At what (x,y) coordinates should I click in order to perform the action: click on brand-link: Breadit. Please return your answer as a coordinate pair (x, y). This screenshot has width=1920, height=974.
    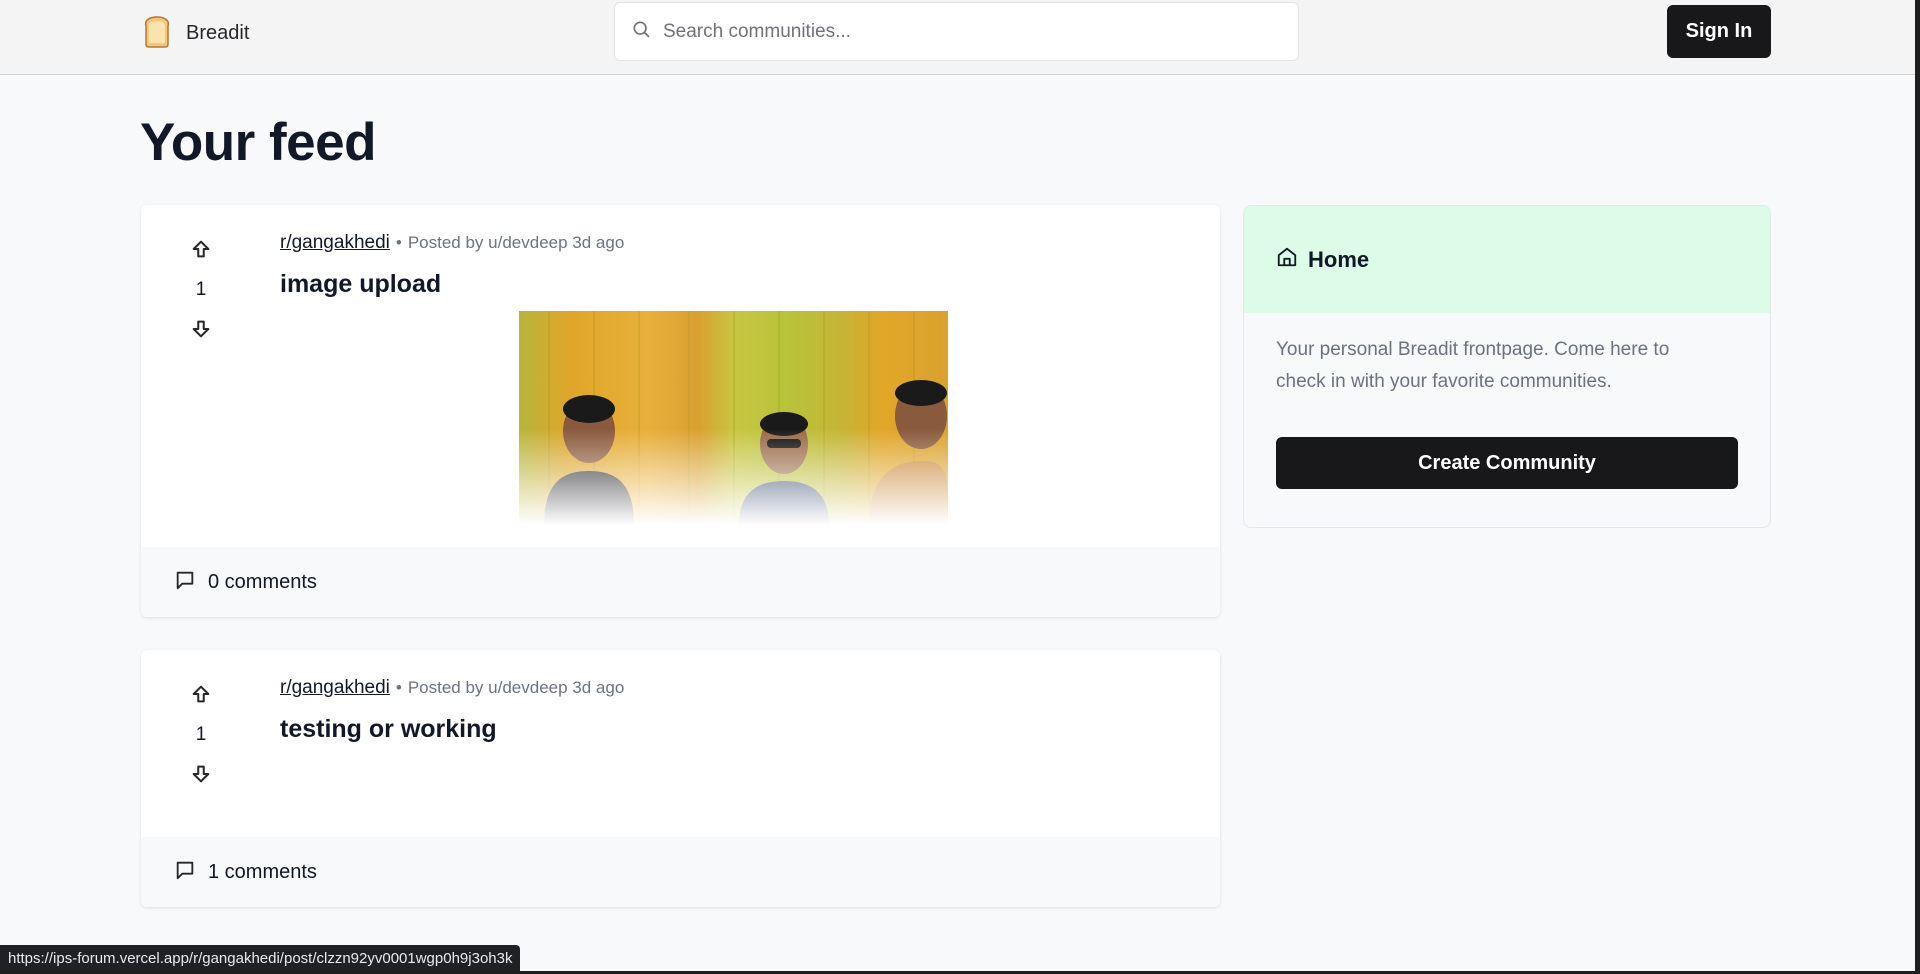
    Looking at the image, I should click on (194, 33).